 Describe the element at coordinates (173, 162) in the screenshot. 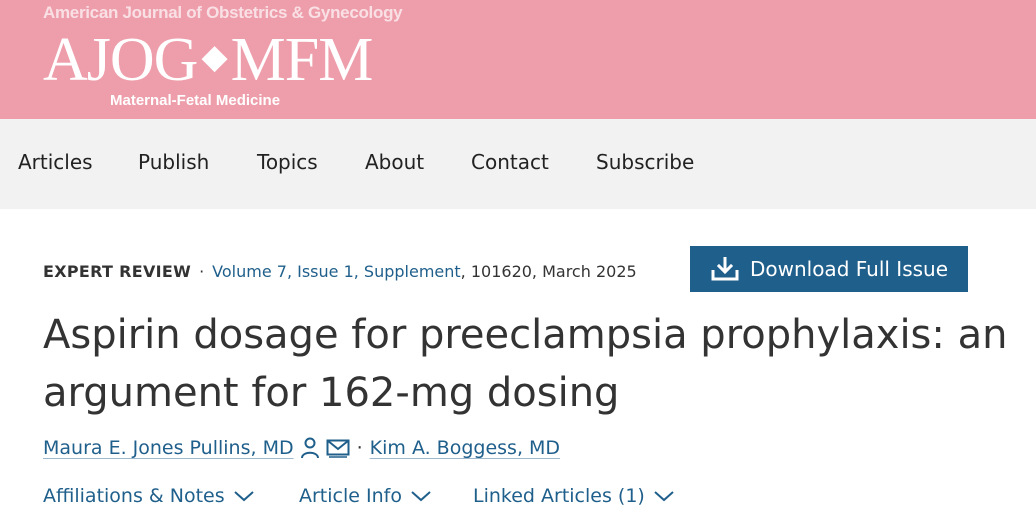

I see `nav-item-publish: Publish` at that location.